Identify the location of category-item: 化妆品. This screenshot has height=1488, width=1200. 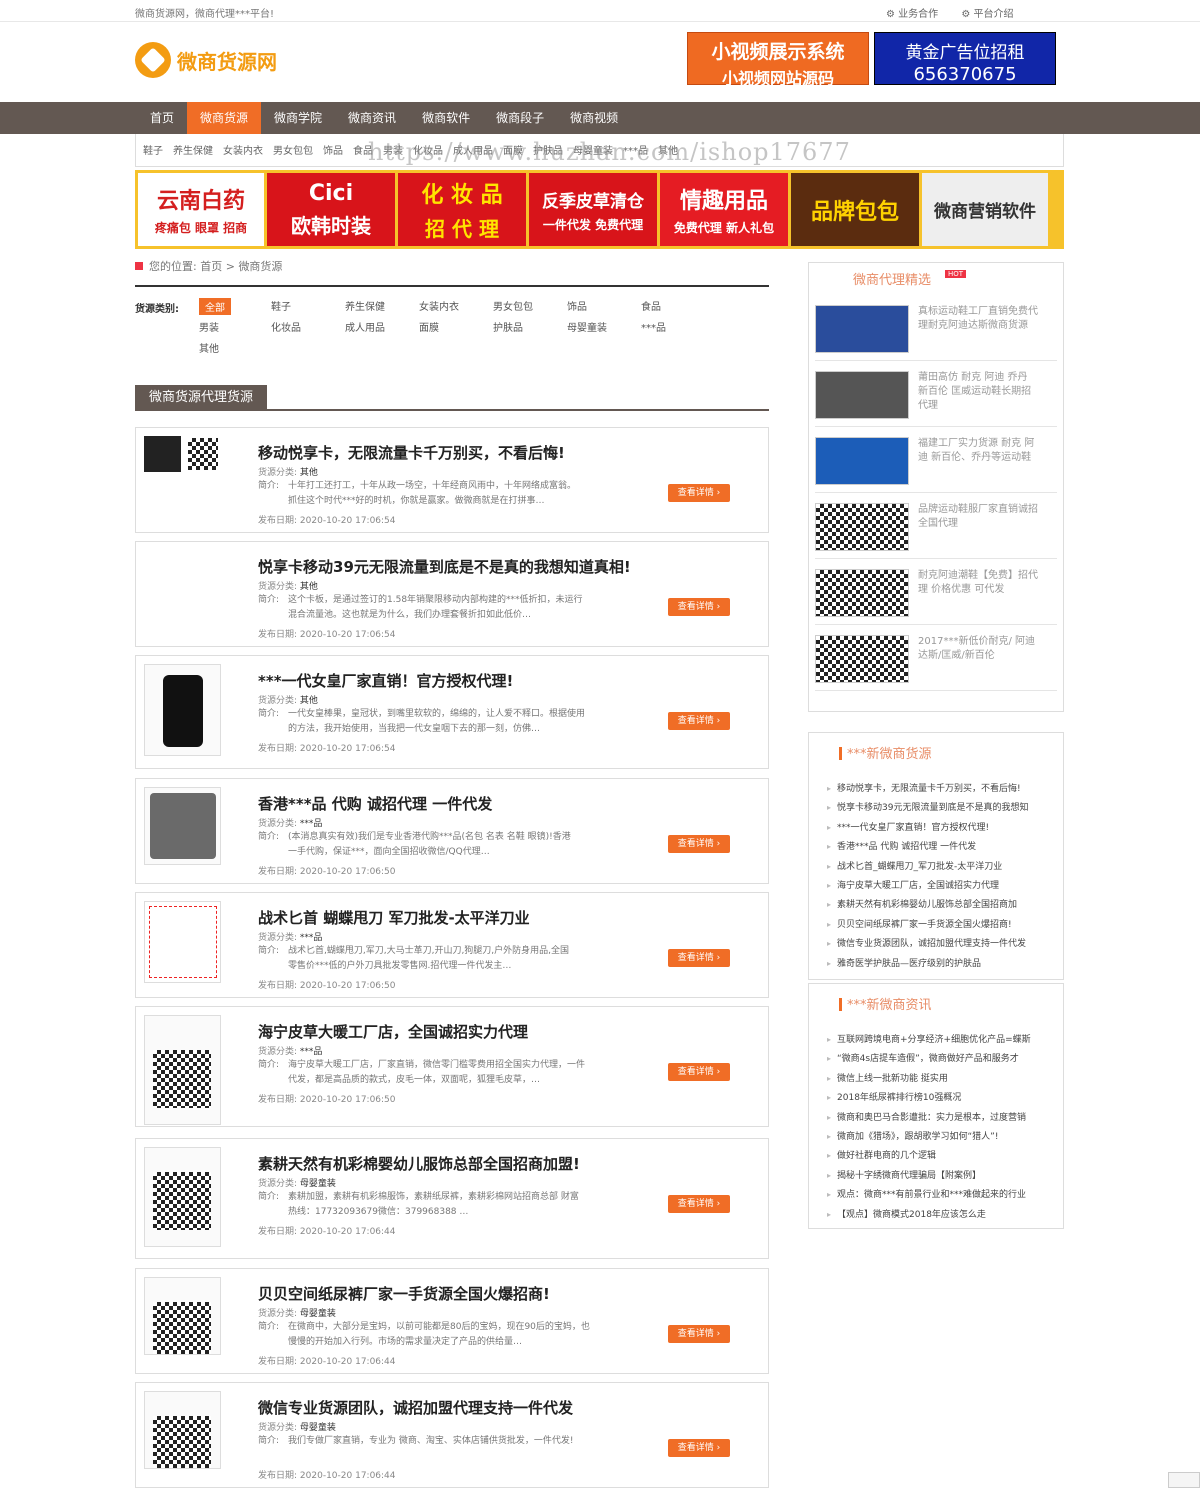
(286, 326).